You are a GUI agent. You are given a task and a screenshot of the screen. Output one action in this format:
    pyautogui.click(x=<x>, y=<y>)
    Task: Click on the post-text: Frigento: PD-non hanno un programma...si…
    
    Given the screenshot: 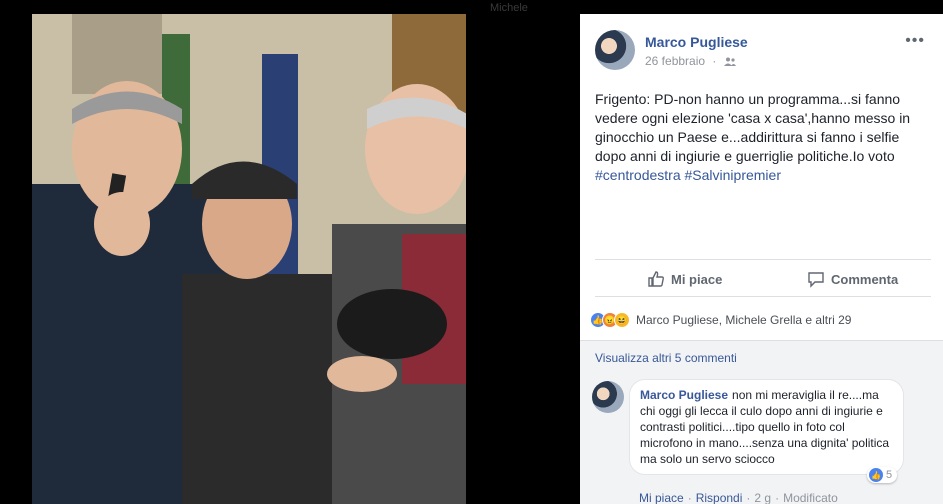 What is the action you would take?
    pyautogui.click(x=763, y=137)
    